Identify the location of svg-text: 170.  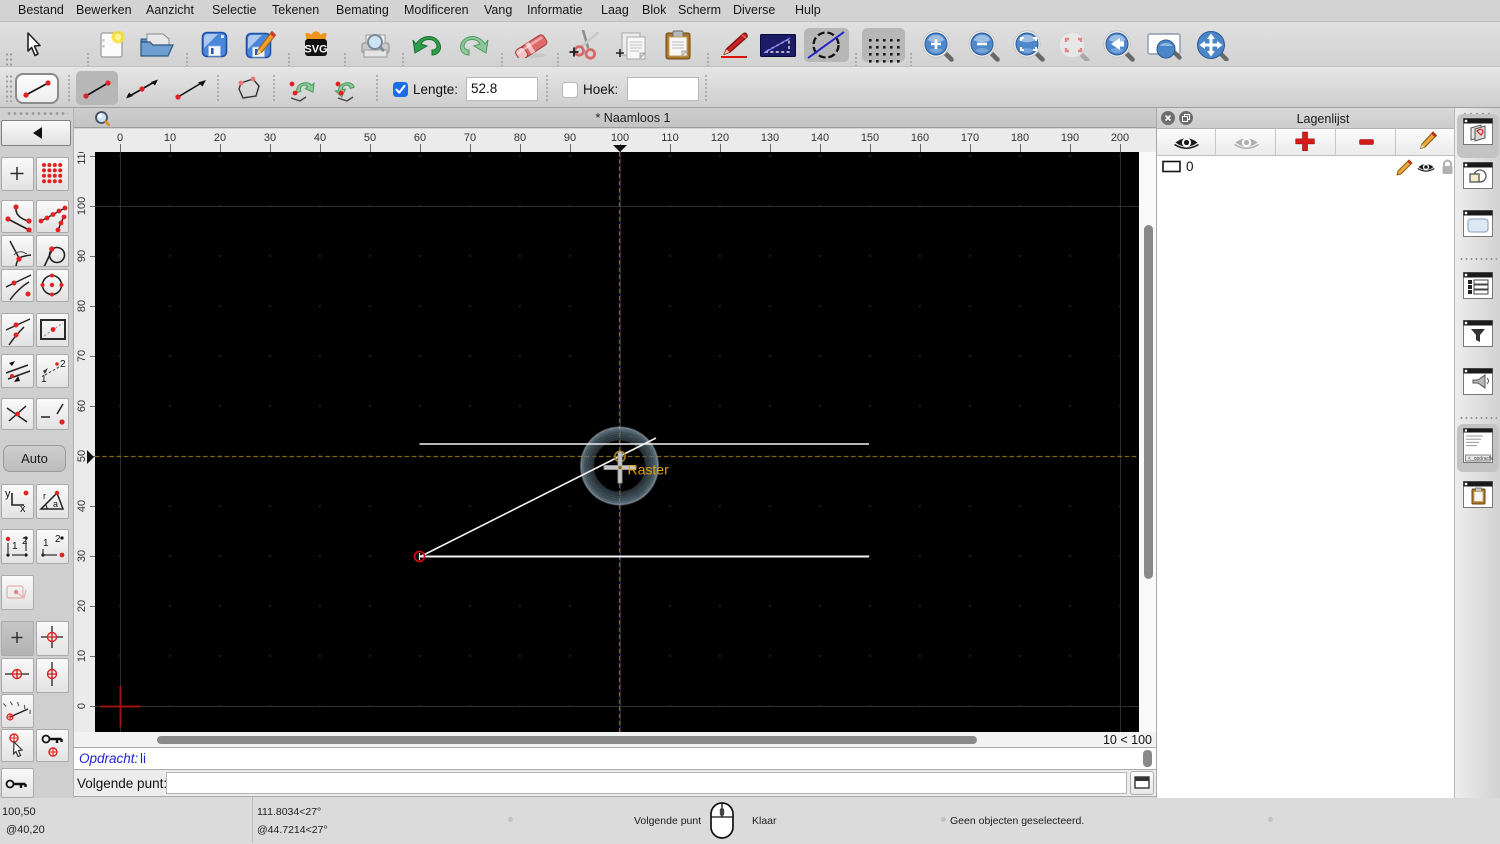
(970, 138).